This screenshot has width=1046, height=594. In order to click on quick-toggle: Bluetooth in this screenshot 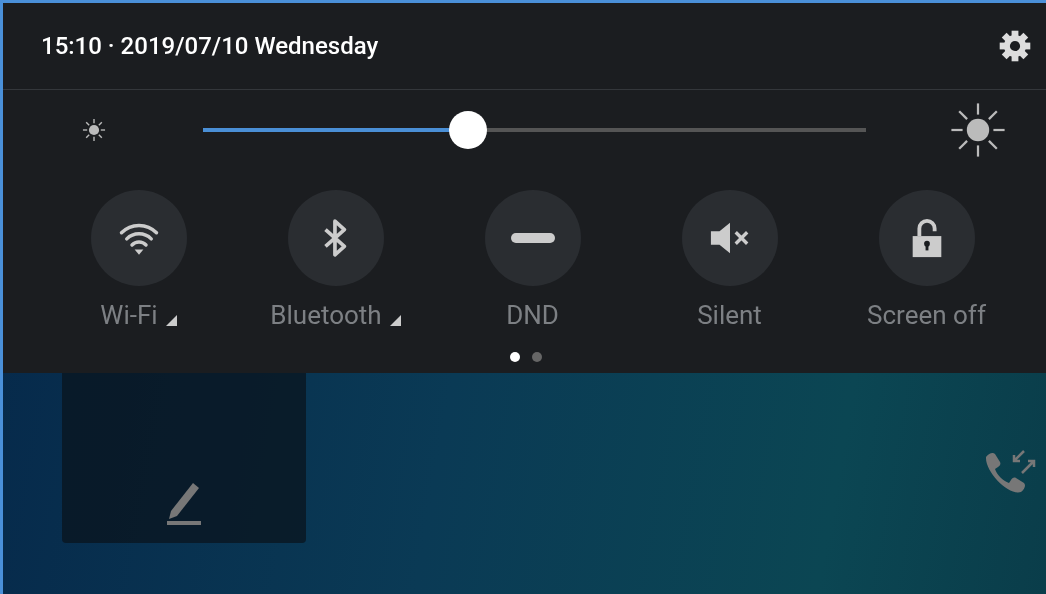, I will do `click(335, 260)`.